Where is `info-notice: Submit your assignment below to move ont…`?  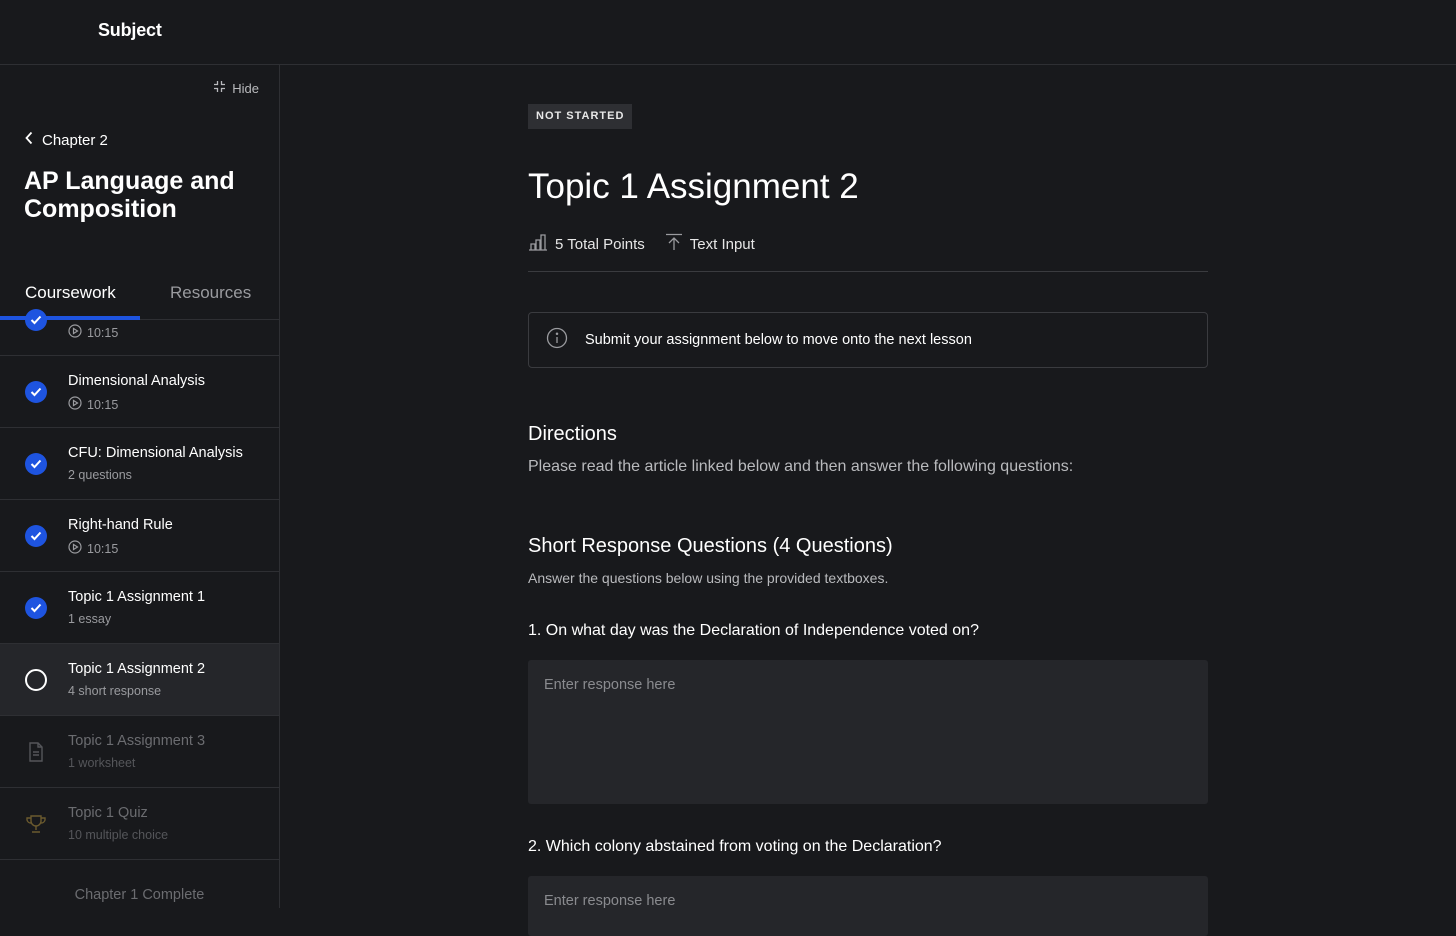
info-notice: Submit your assignment below to move ont… is located at coordinates (868, 340).